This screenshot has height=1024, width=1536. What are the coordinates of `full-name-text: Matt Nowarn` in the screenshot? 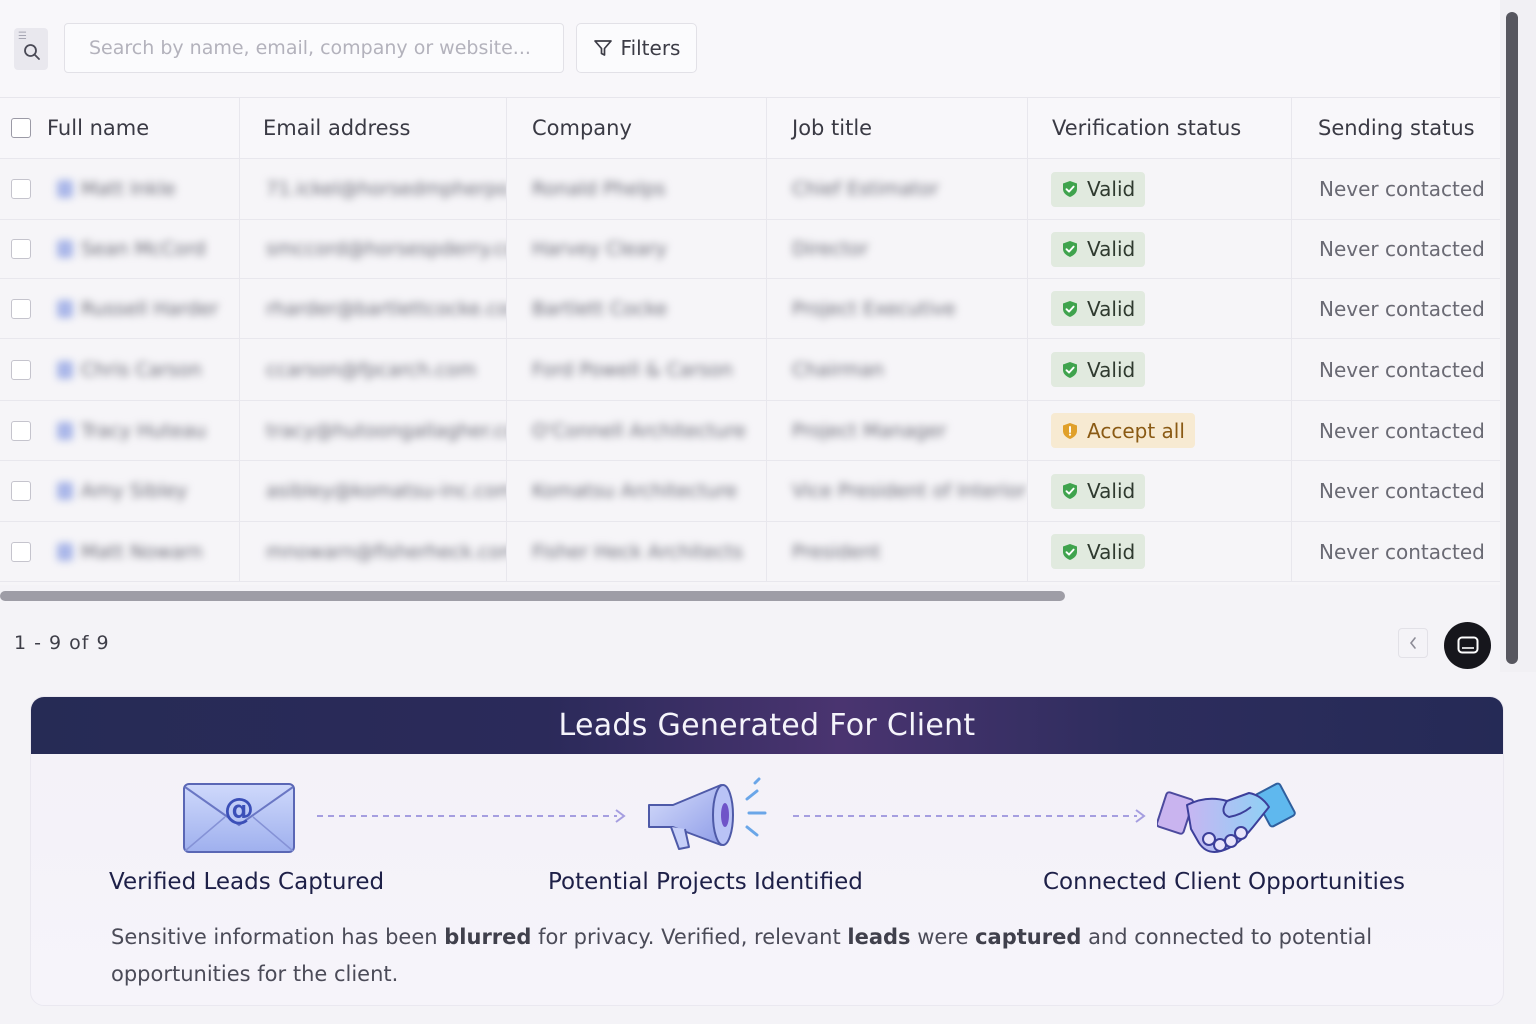 It's located at (142, 551).